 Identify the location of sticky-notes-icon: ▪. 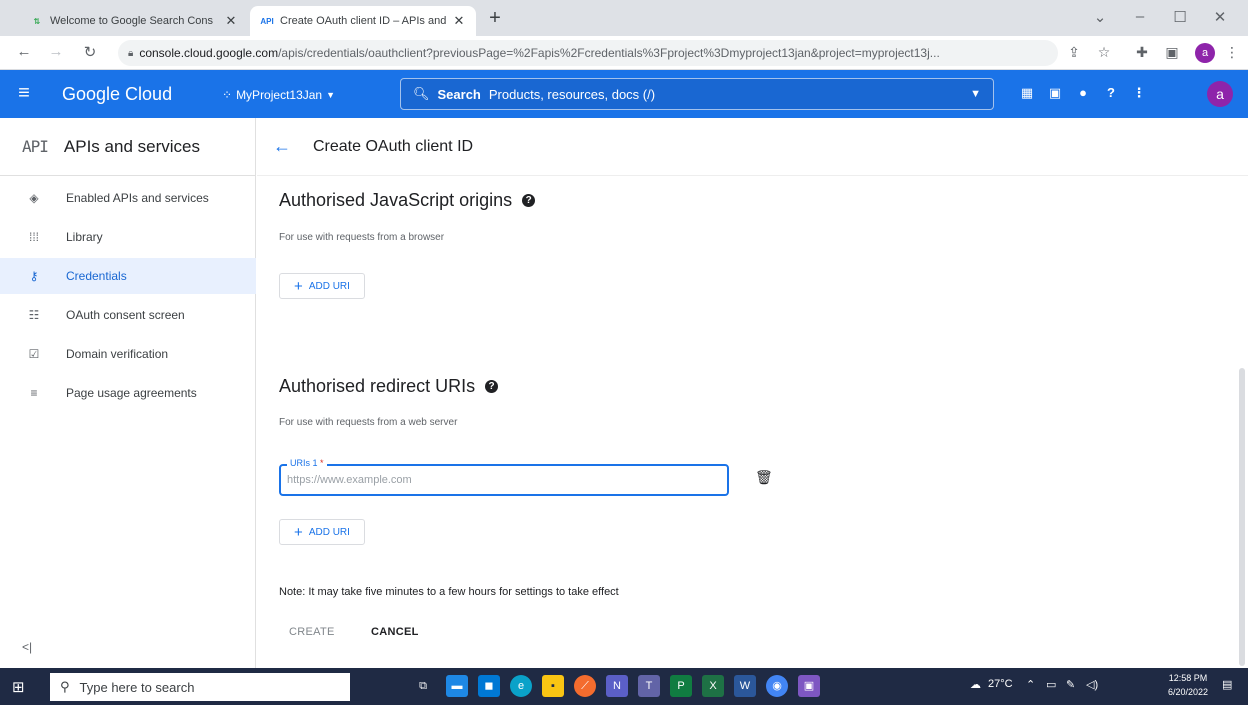
(553, 686).